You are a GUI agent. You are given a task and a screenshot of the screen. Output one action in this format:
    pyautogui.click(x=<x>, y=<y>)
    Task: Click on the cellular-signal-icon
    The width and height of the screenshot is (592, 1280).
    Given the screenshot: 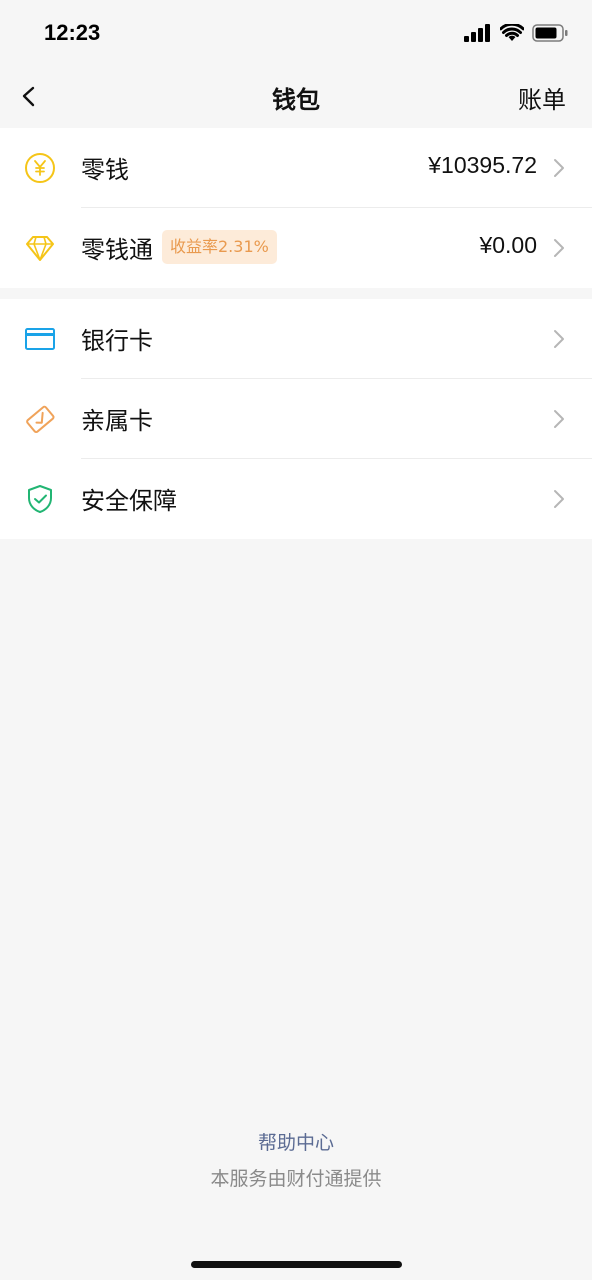 What is the action you would take?
    pyautogui.click(x=477, y=33)
    